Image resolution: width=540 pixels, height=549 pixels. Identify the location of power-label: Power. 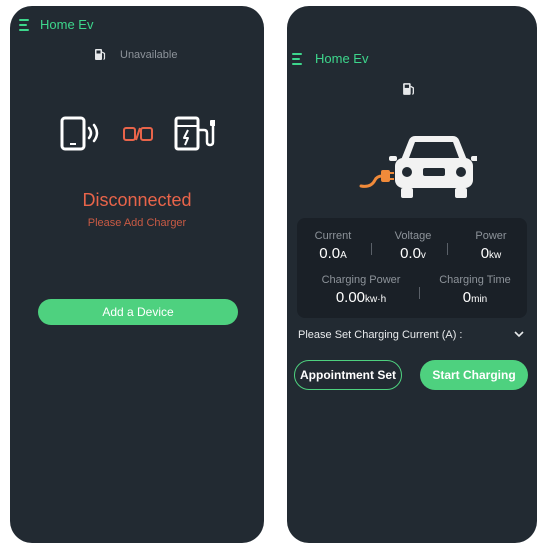
(491, 236).